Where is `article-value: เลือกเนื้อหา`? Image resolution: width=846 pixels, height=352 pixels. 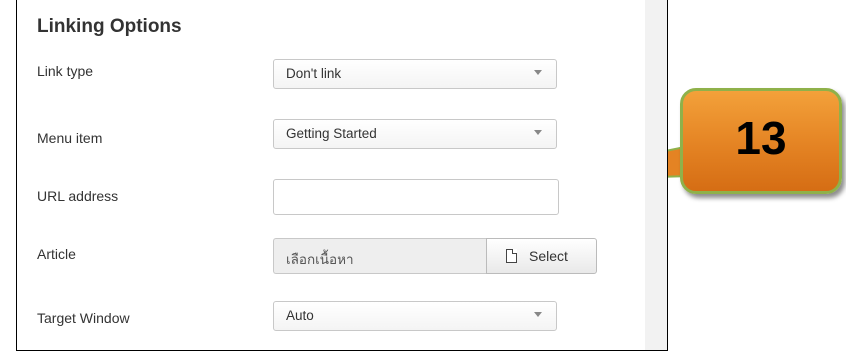
article-value: เลือกเนื้อหา is located at coordinates (320, 259).